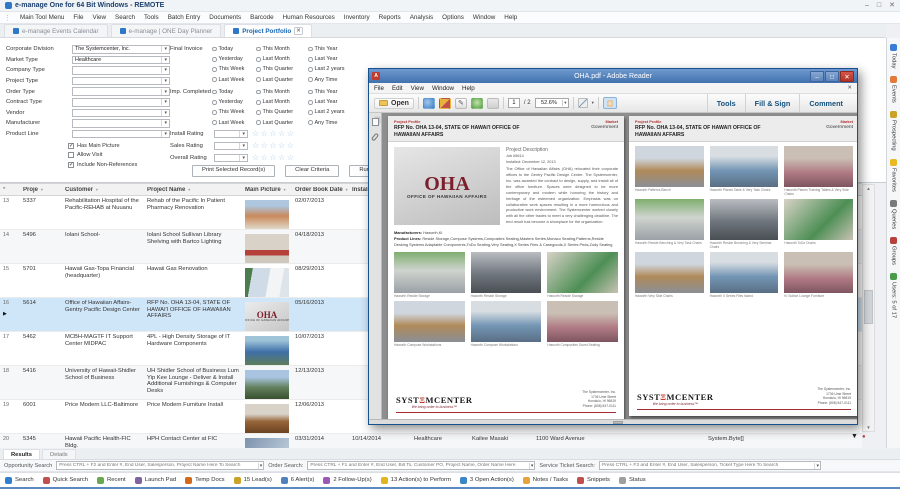 This screenshot has height=489, width=900. What do you see at coordinates (375, 137) in the screenshot?
I see `attachments-paperclip-icon` at bounding box center [375, 137].